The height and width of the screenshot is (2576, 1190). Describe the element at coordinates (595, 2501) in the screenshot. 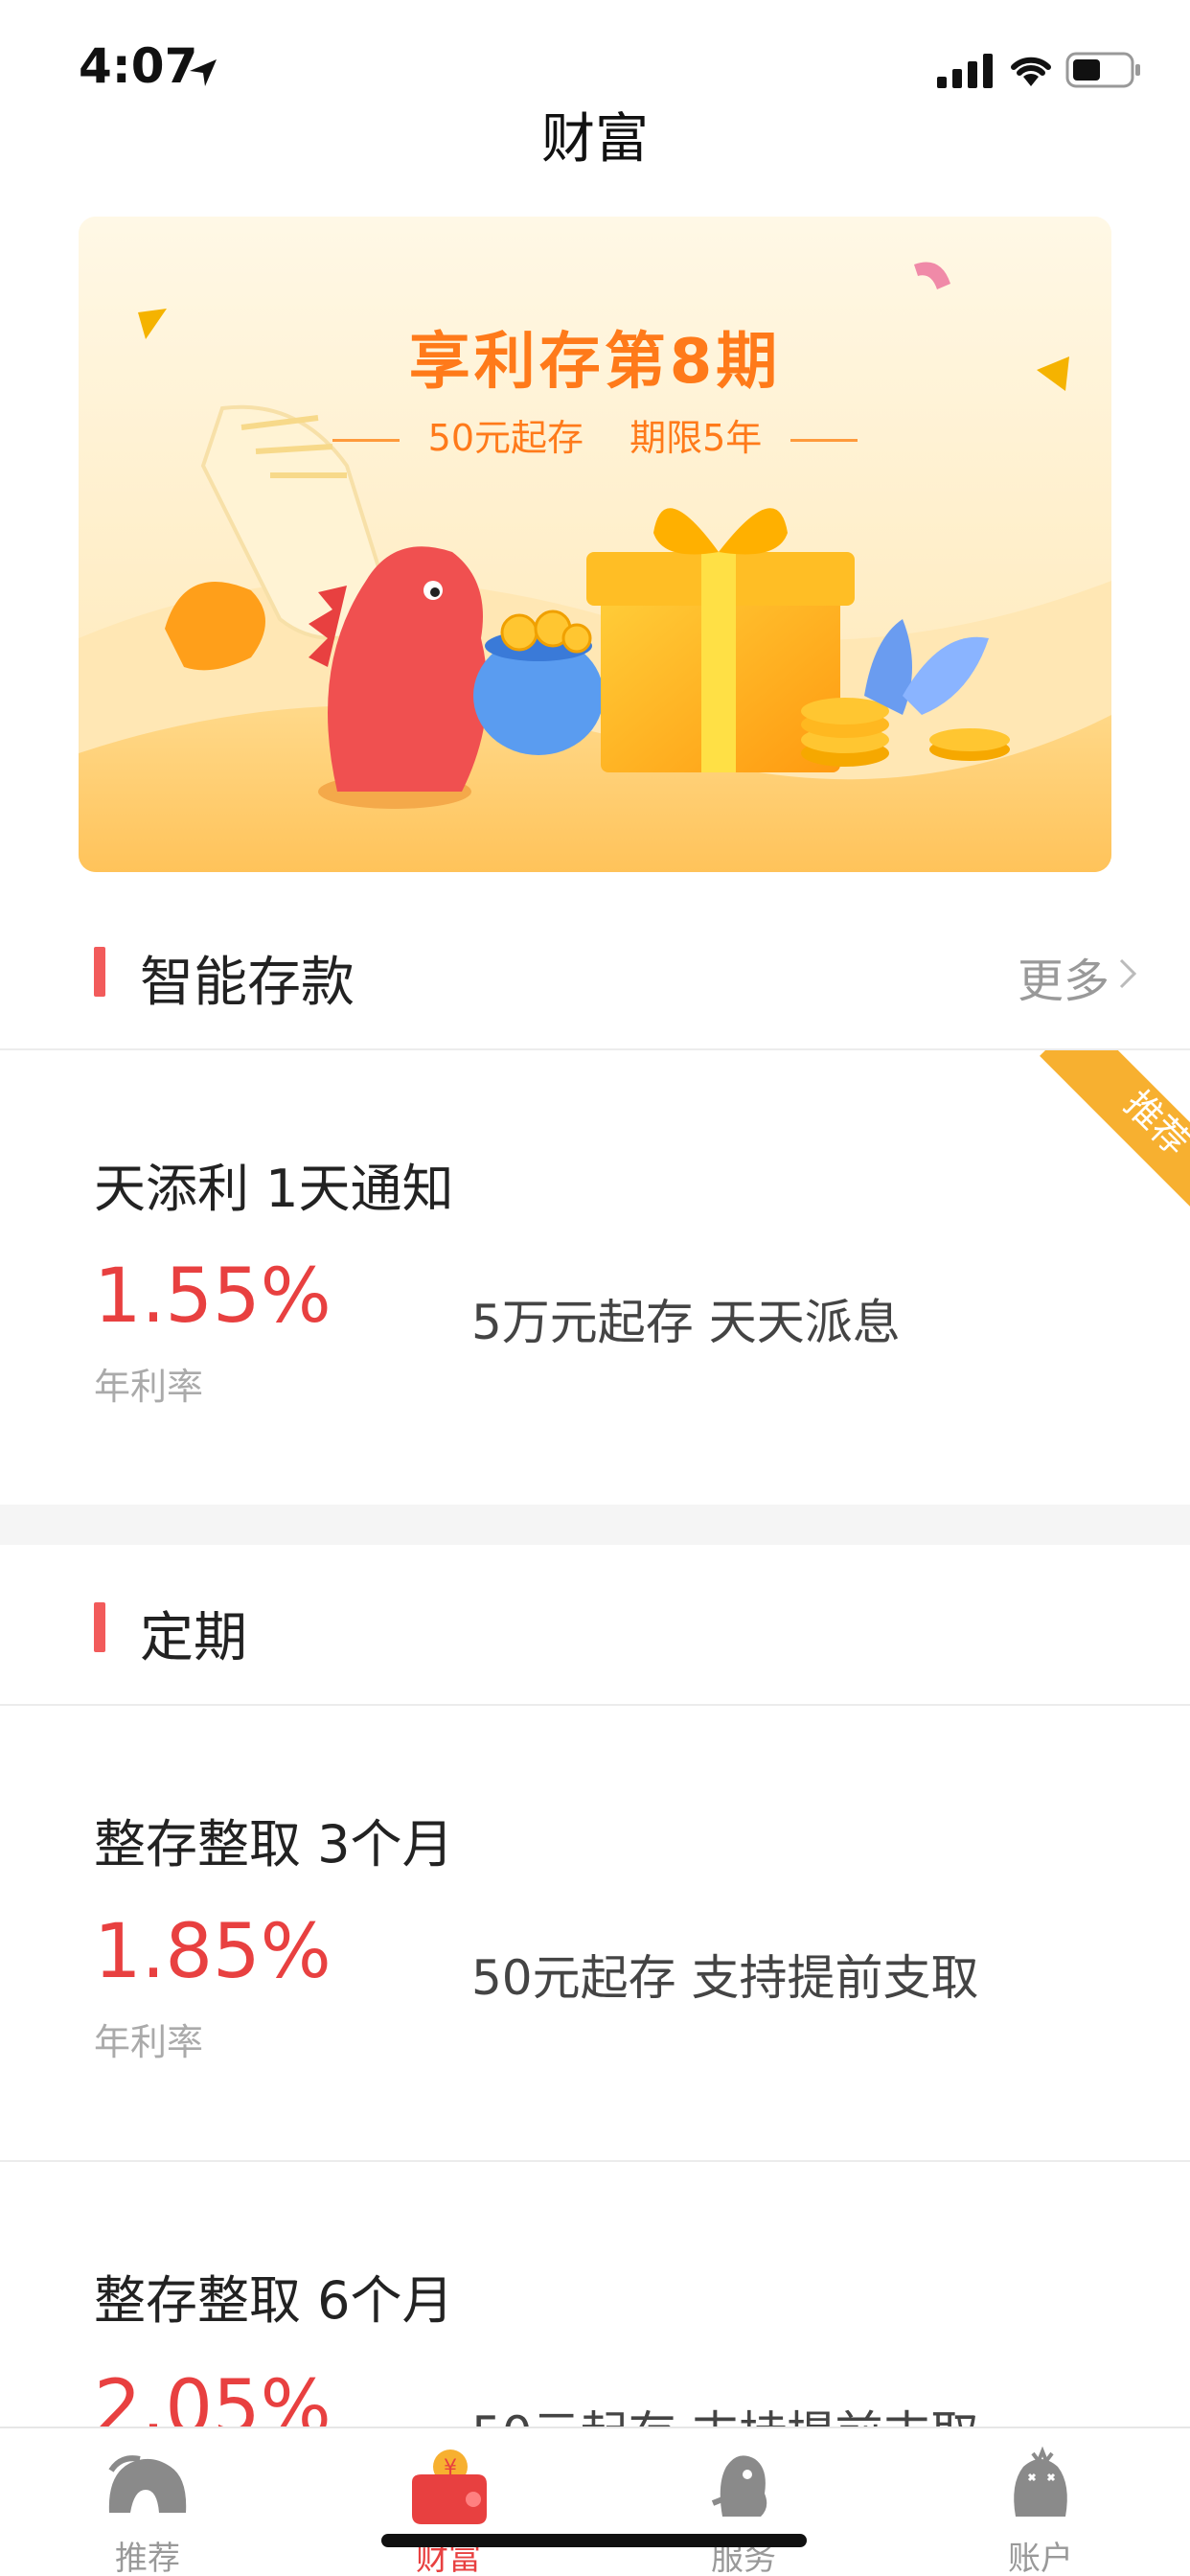

I see `tab-bar: 推荐 ¥ 财富 服务 账户` at that location.